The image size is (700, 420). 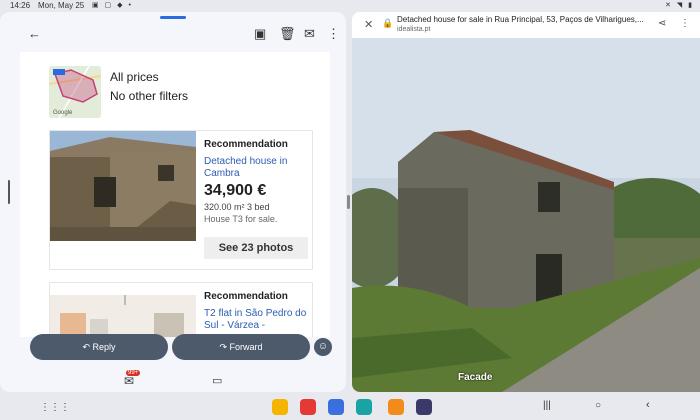 I want to click on back-arrow-icon: ←, so click(x=34, y=33).